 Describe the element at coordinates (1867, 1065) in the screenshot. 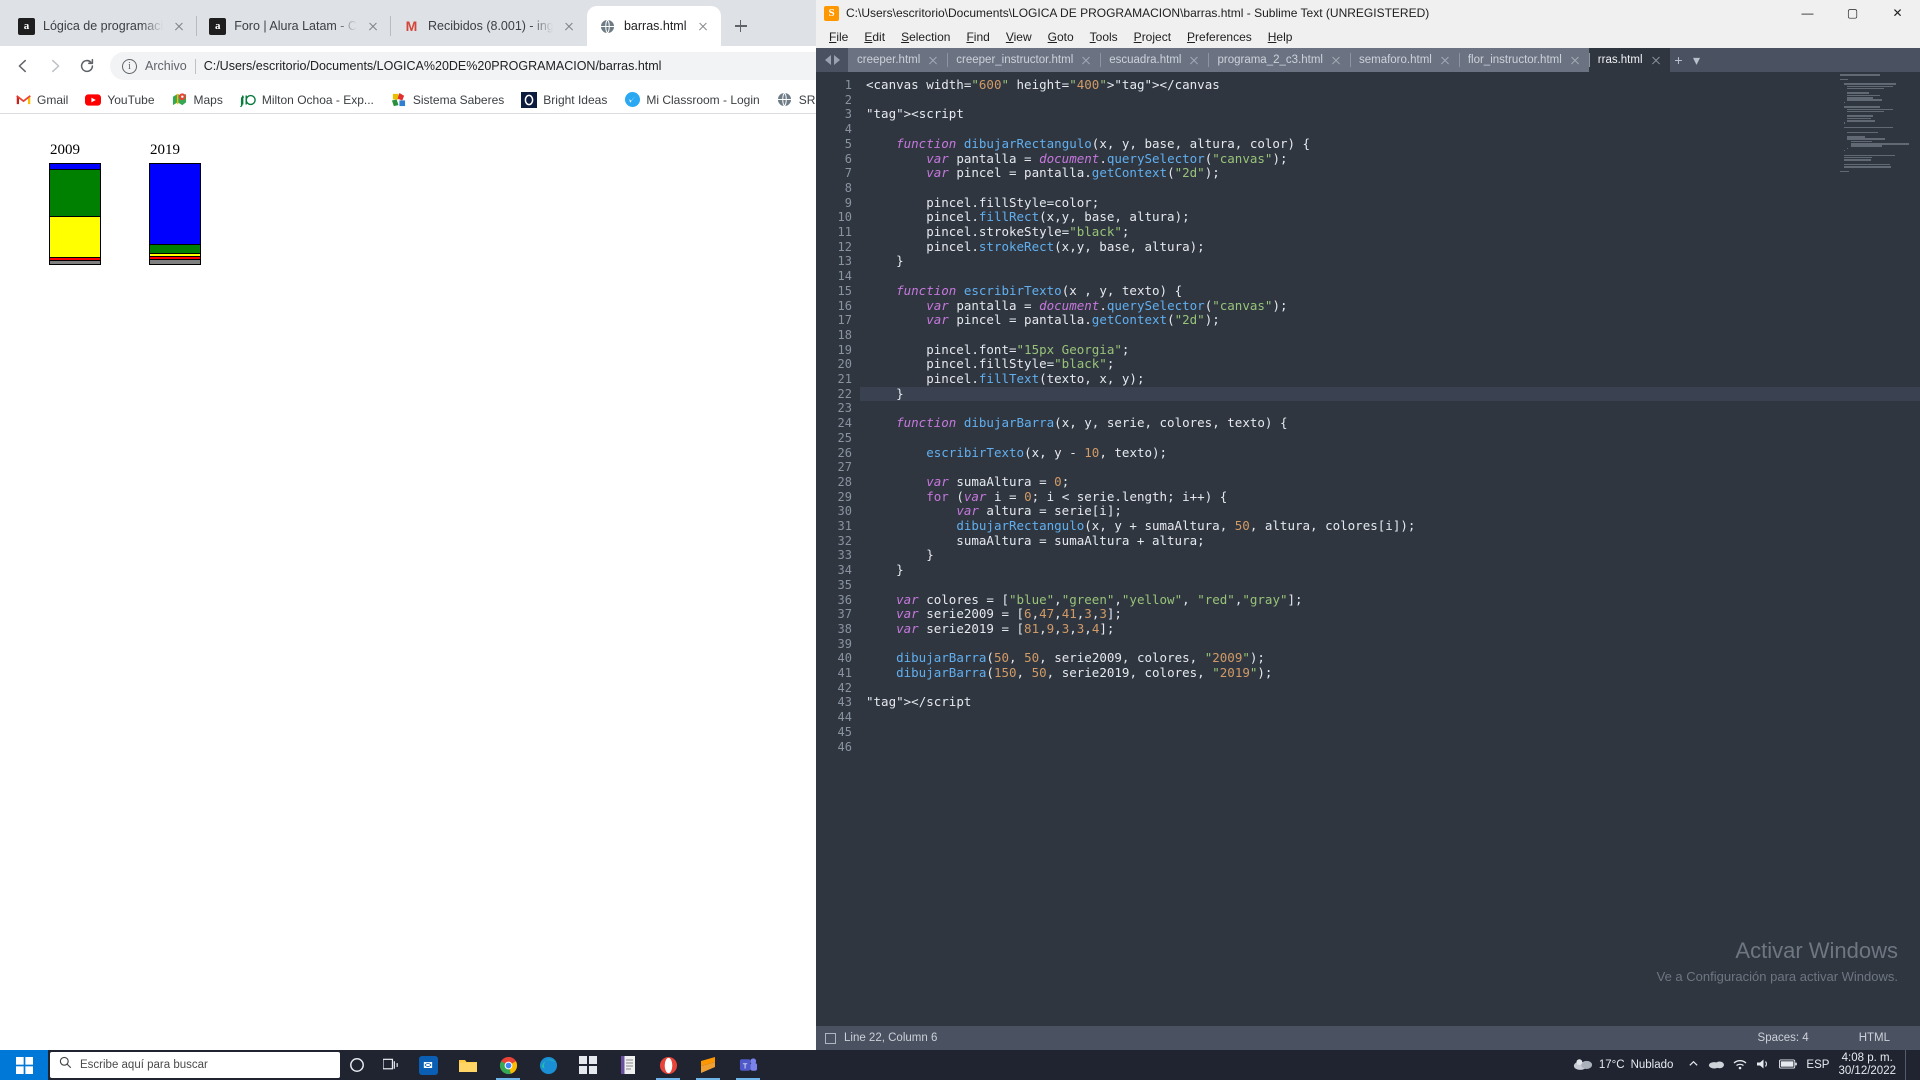

I see `taskbar-clock: 4:08 p. m. 30/12/2022` at that location.